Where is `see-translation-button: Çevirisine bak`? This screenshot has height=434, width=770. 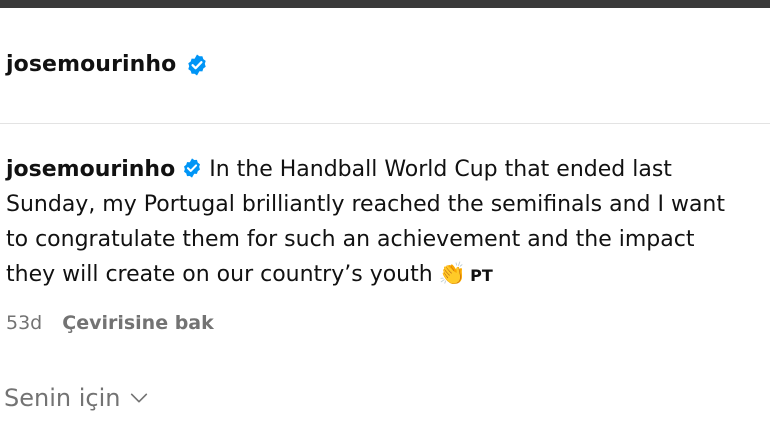
see-translation-button: Çevirisine bak is located at coordinates (138, 323).